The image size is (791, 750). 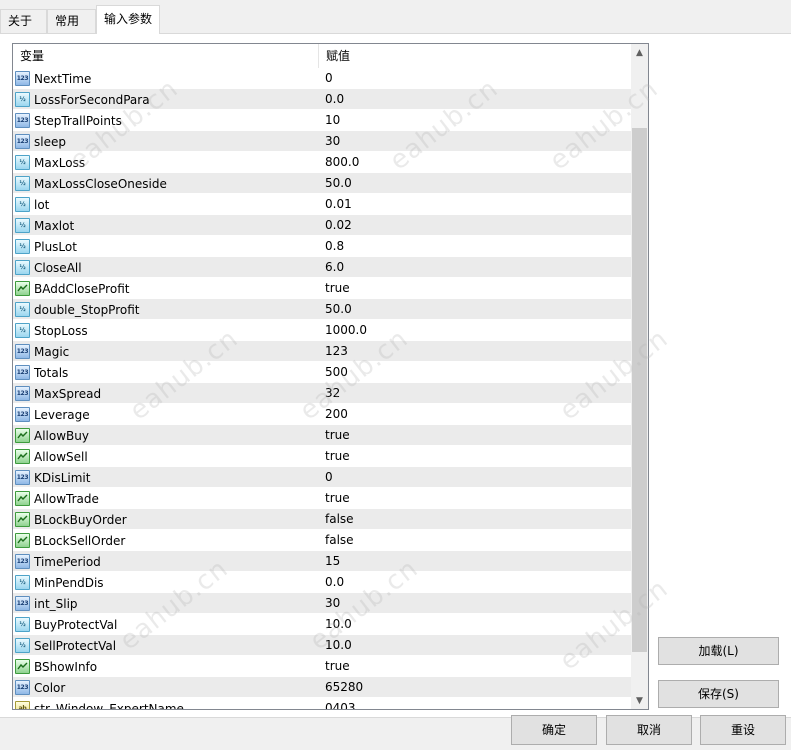 I want to click on value-cell: 800.0, so click(x=475, y=162).